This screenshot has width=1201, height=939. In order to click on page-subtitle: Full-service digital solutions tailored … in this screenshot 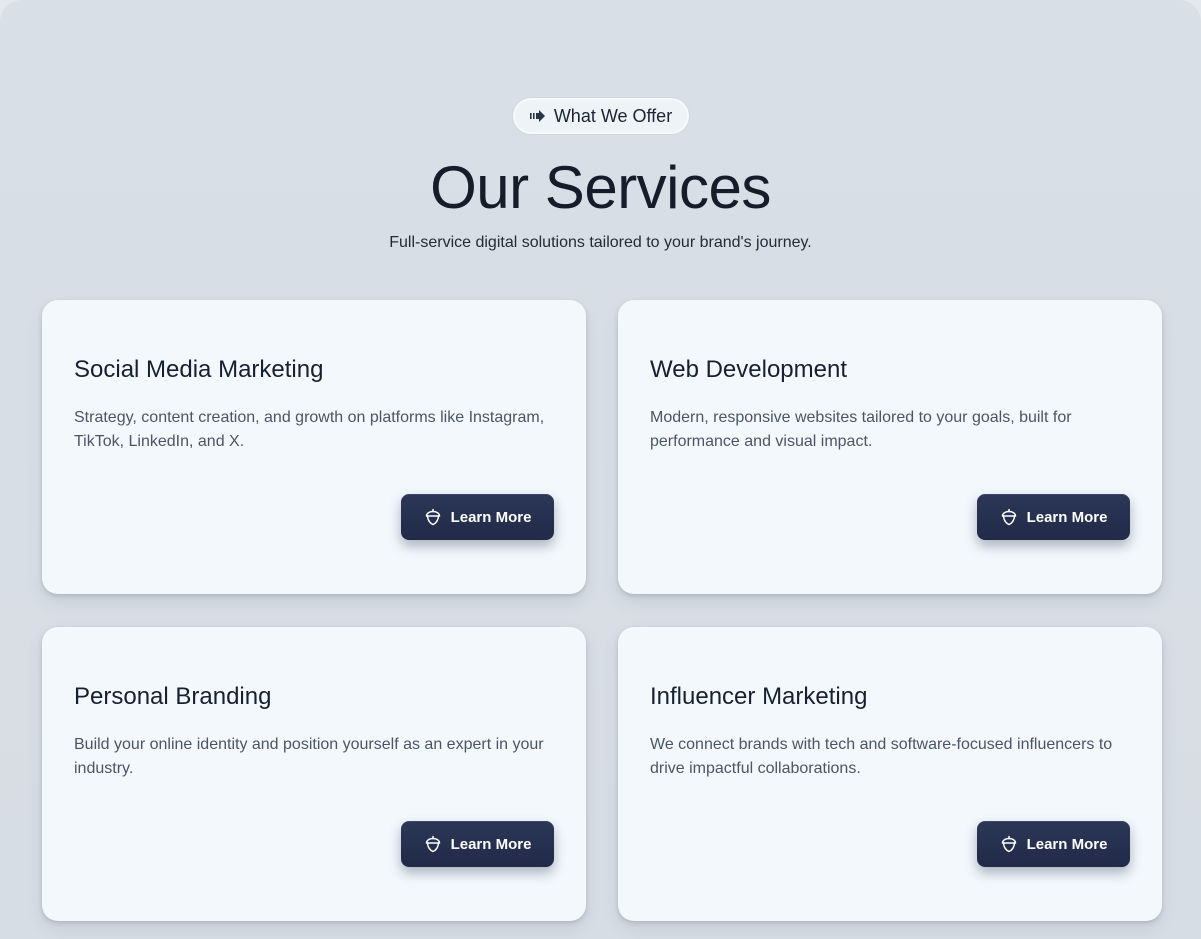, I will do `click(600, 242)`.